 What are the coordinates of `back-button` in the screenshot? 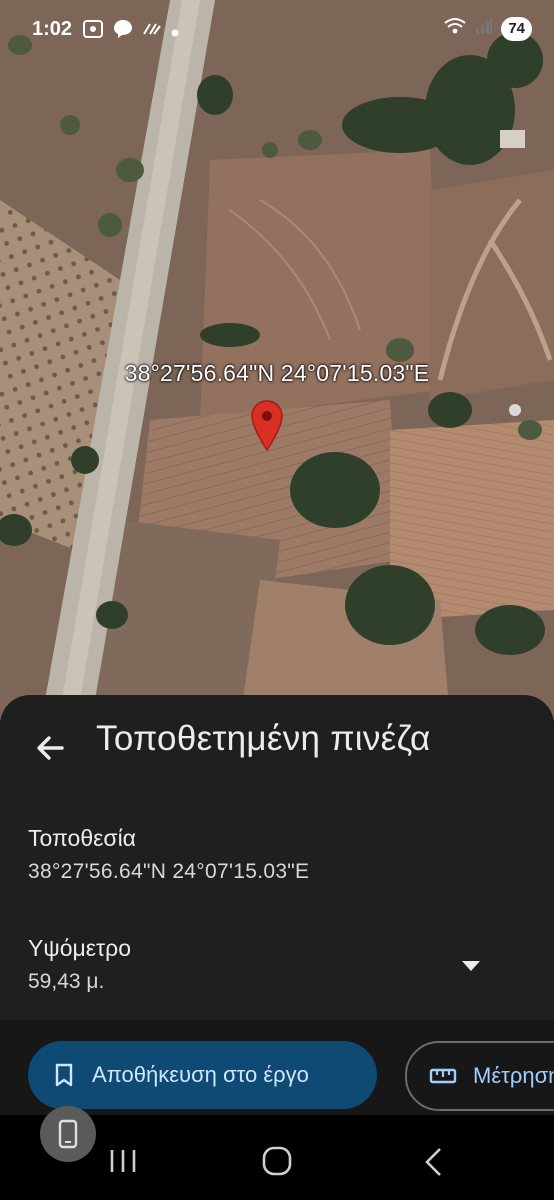 It's located at (50, 748).